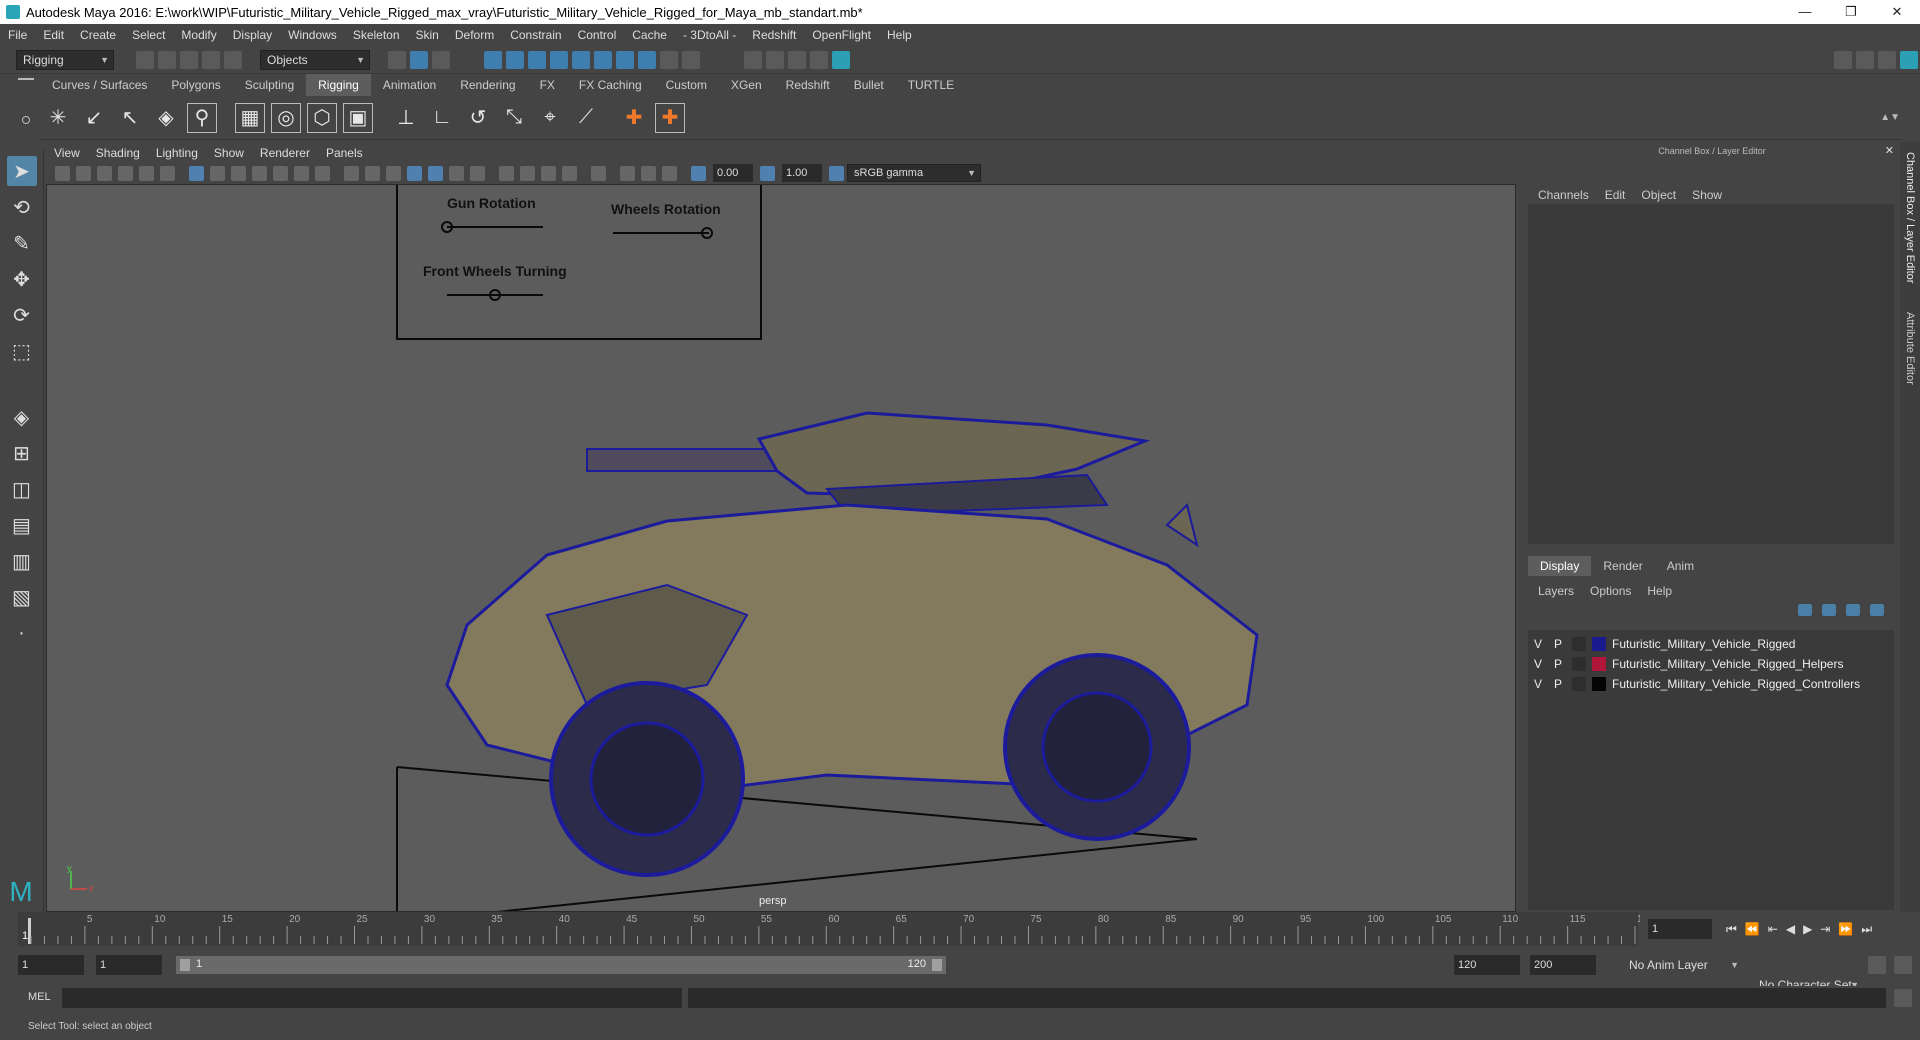 This screenshot has width=1920, height=1040. I want to click on new-empty-layer-icon, so click(1853, 610).